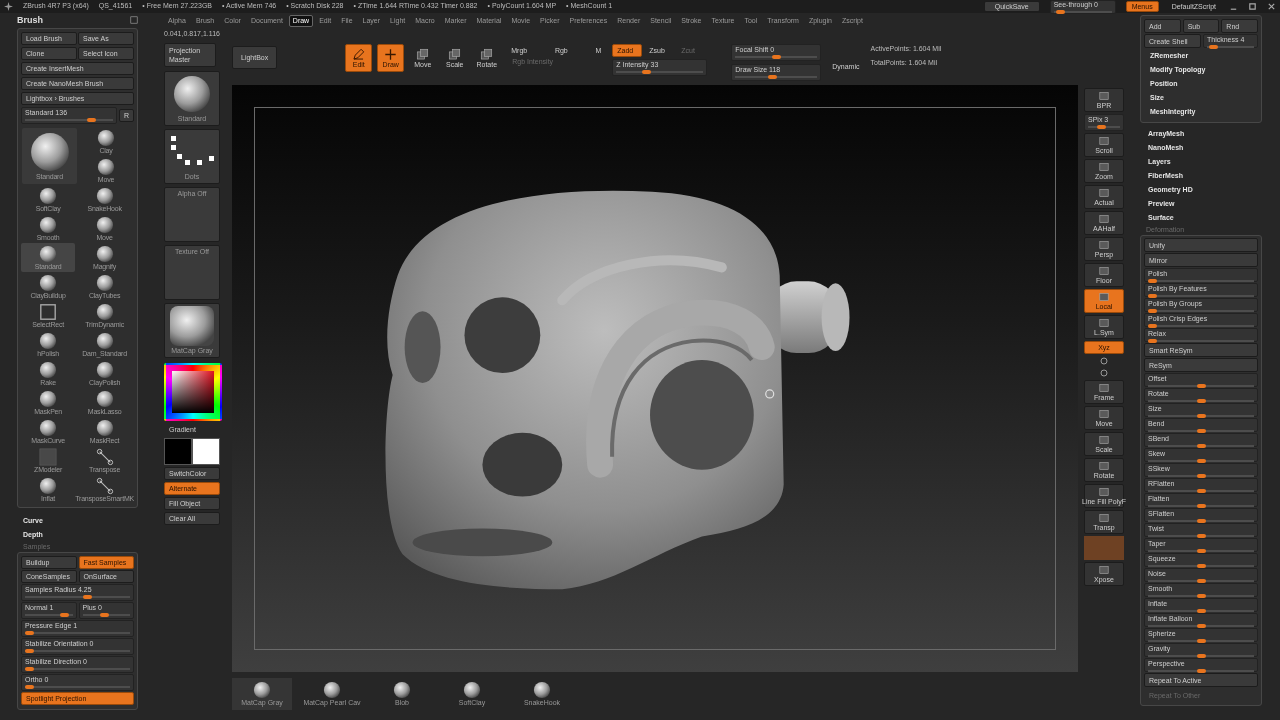 The image size is (1280, 720). What do you see at coordinates (770, 394) in the screenshot?
I see `cursor-icon` at bounding box center [770, 394].